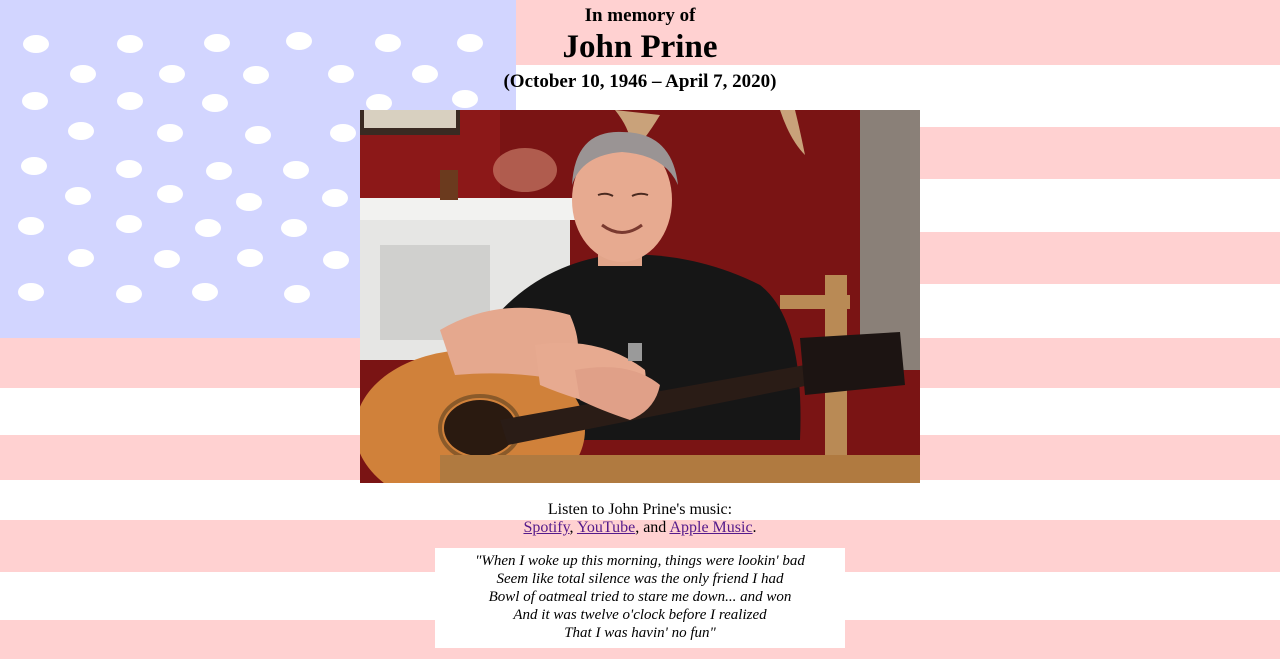  What do you see at coordinates (606, 527) in the screenshot?
I see `youtube-link: YouTube` at bounding box center [606, 527].